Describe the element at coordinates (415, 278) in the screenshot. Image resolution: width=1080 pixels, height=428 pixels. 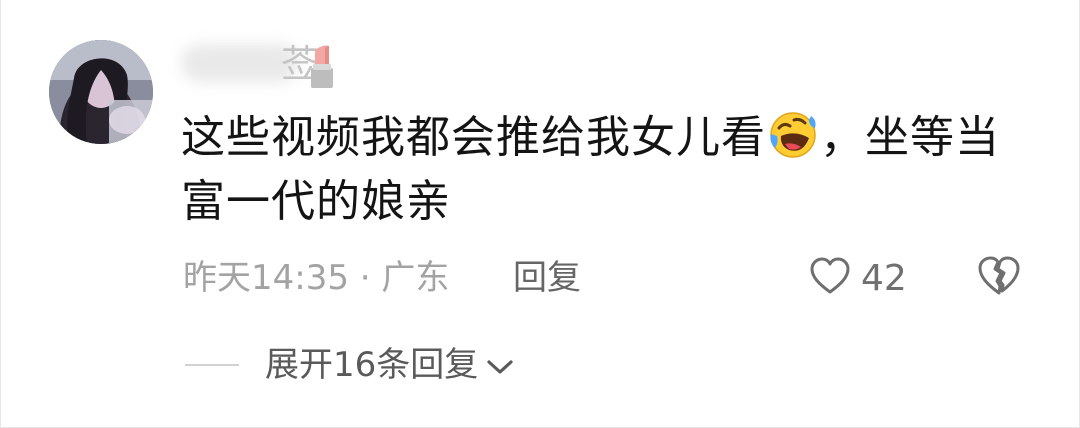
I see `comment-location: 广东` at that location.